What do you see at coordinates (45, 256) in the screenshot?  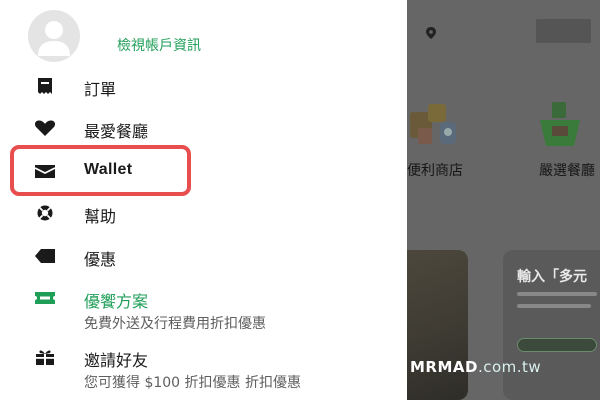 I see `tag-icon` at bounding box center [45, 256].